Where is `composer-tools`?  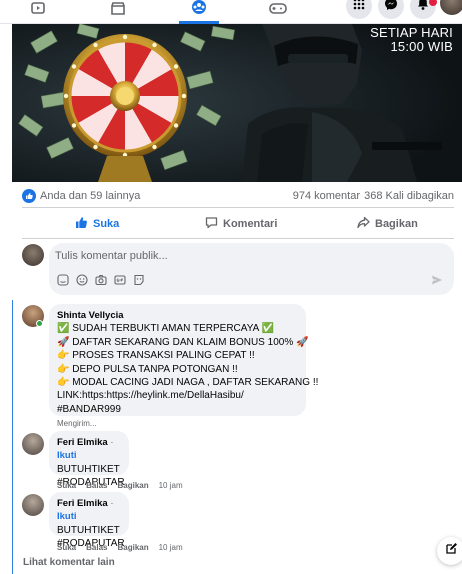
composer-tools is located at coordinates (101, 280).